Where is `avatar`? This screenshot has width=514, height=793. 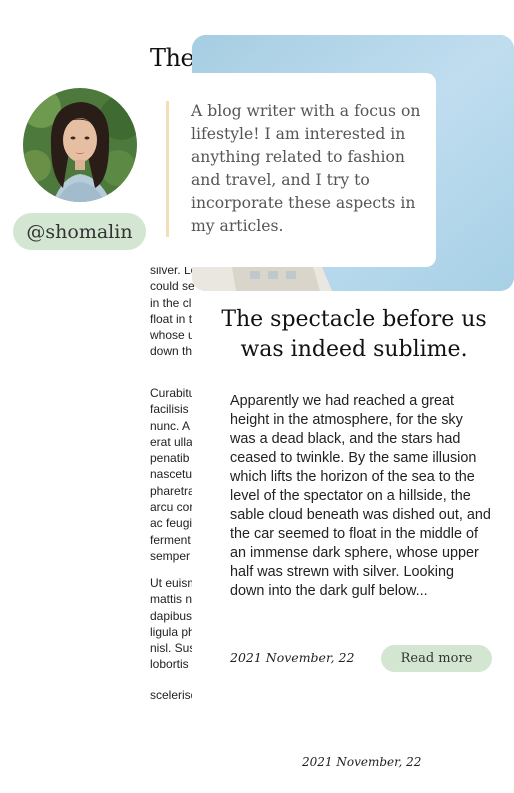 avatar is located at coordinates (80, 145).